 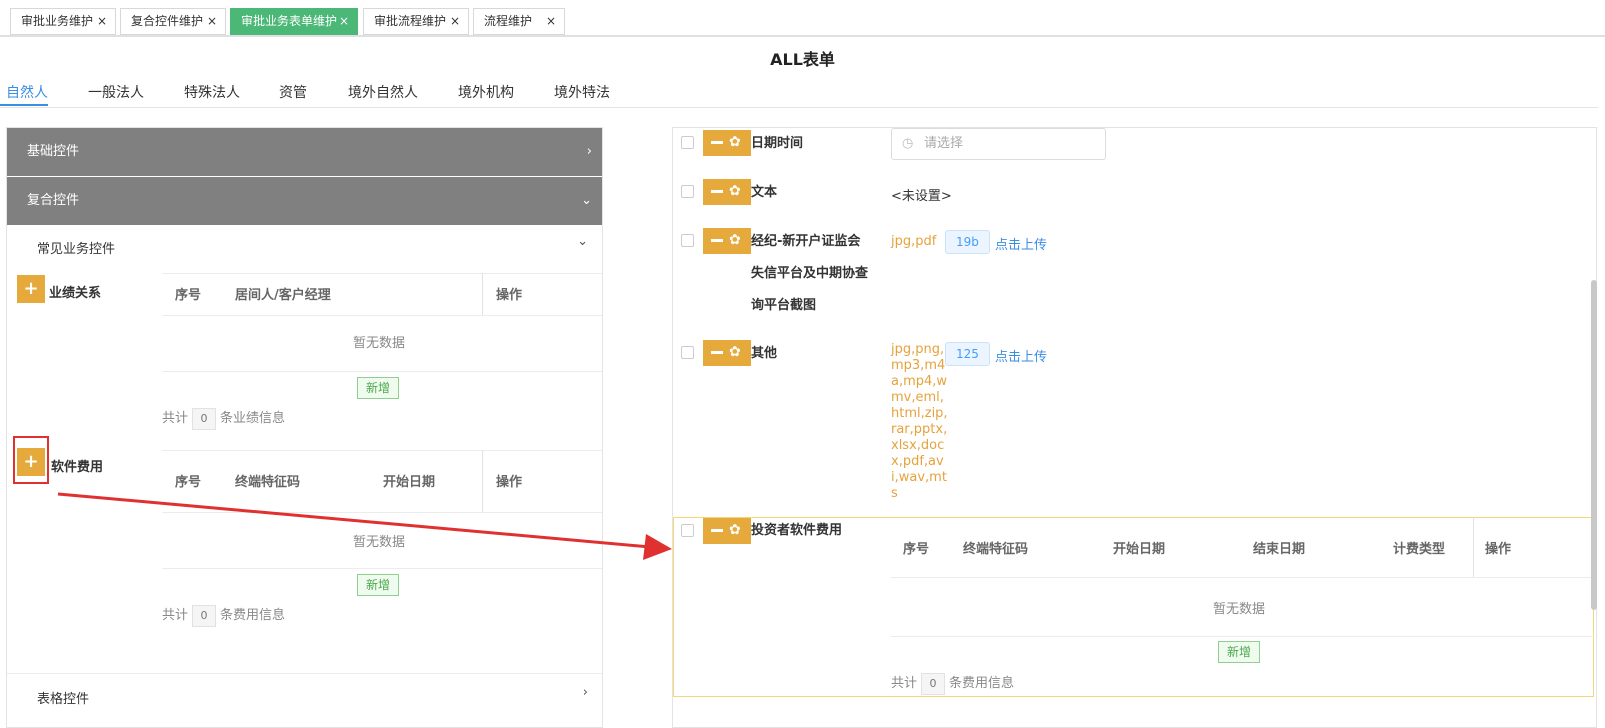 I want to click on arrow-shaft, so click(x=354, y=520).